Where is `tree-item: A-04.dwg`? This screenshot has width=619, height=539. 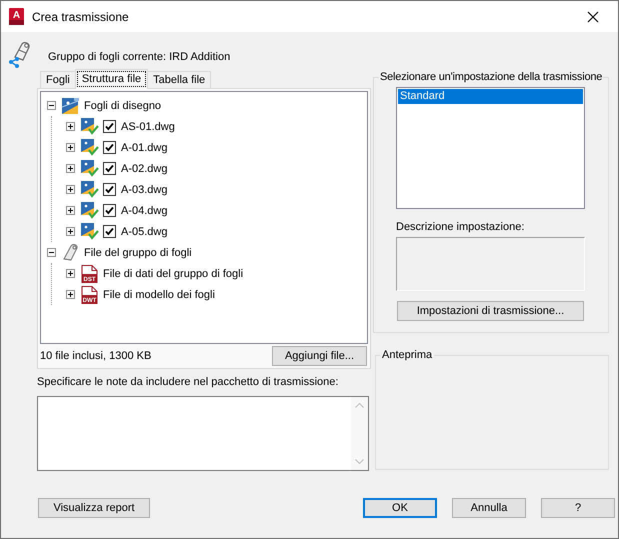
tree-item: A-04.dwg is located at coordinates (144, 210).